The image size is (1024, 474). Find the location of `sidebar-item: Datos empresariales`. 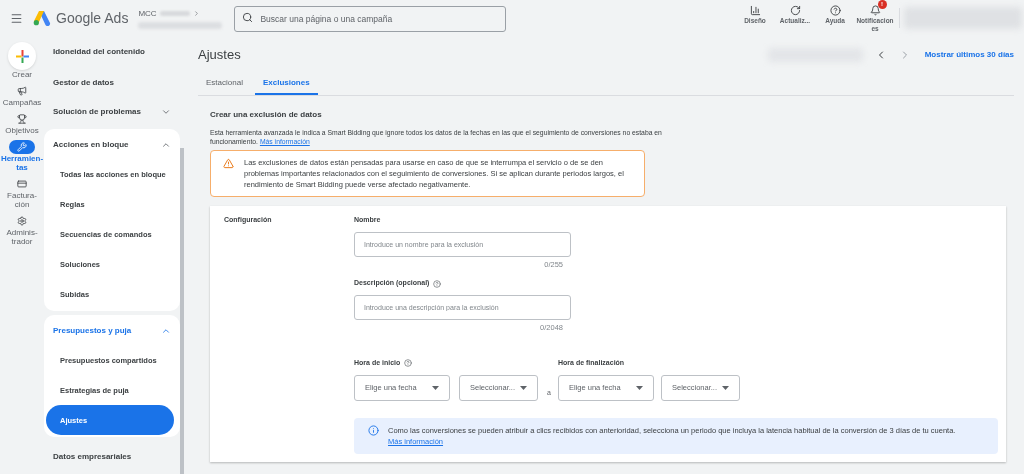

sidebar-item: Datos empresariales is located at coordinates (112, 456).